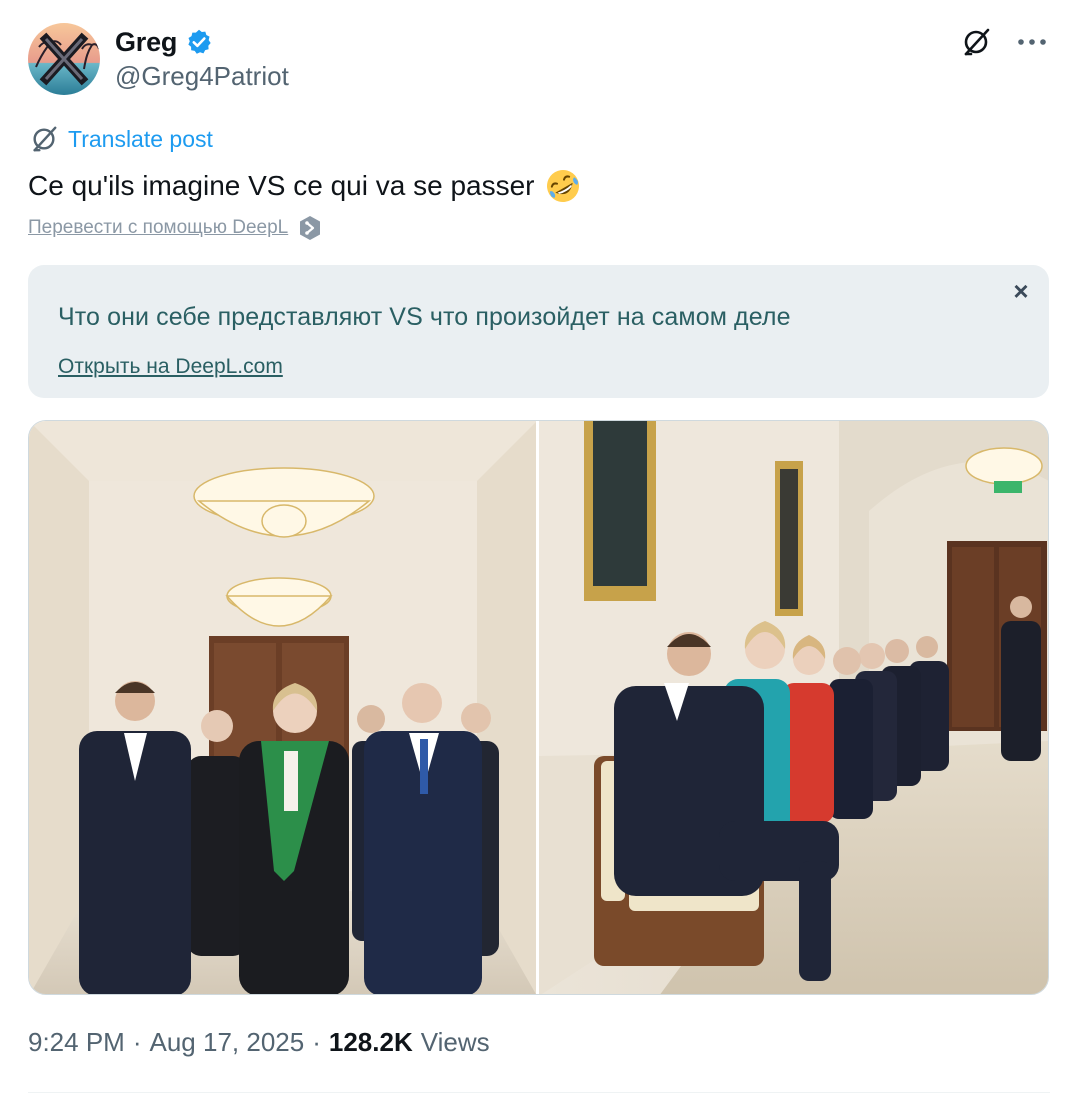 Image resolution: width=1078 pixels, height=1096 pixels. Describe the element at coordinates (76, 1042) in the screenshot. I see `tweet-time: 9:24 PM` at that location.